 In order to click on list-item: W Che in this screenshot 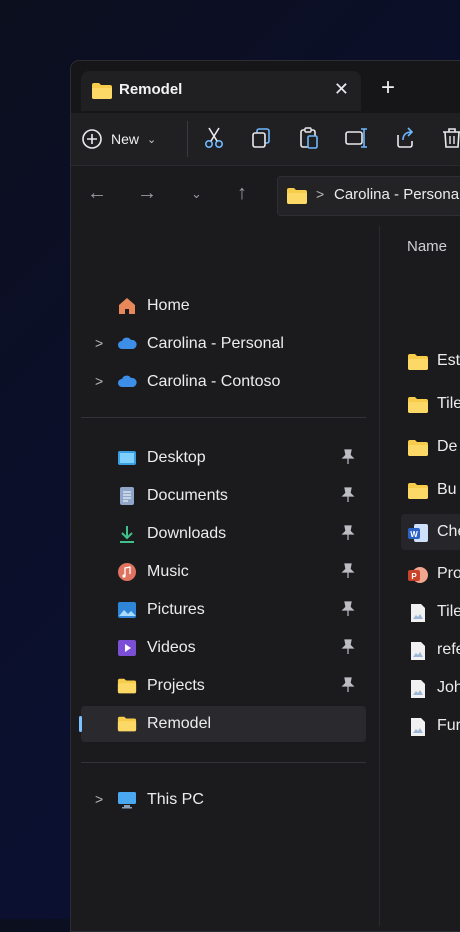, I will do `click(430, 532)`.